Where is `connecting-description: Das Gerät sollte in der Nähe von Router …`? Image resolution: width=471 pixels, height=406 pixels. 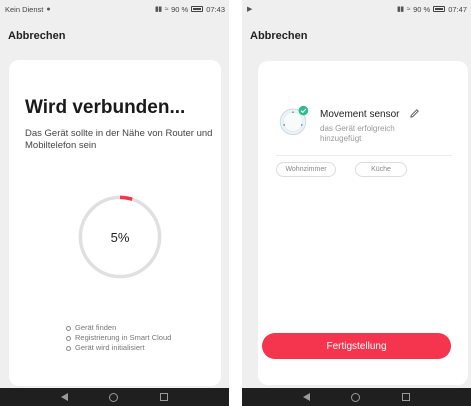 connecting-description: Das Gerät sollte in der Nähe von Router … is located at coordinates (119, 139).